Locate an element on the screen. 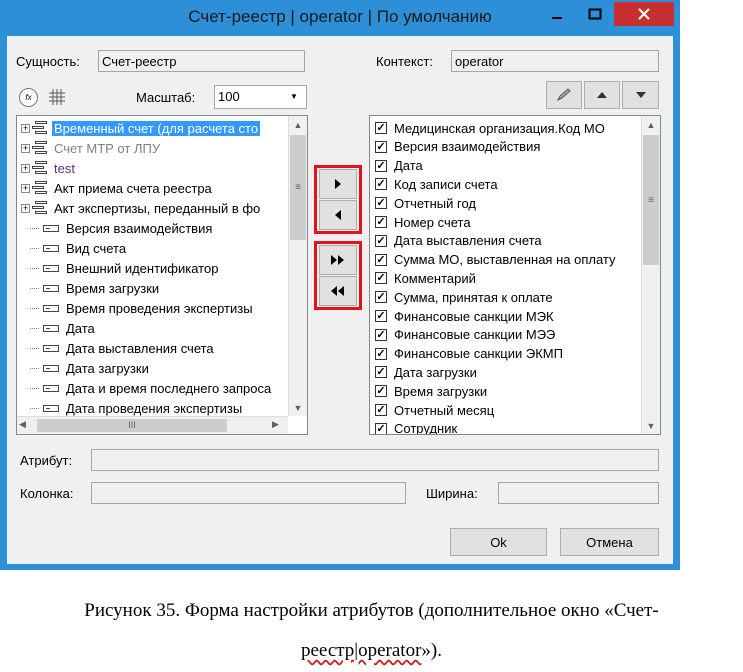 This screenshot has height=672, width=743. attribute-list-item: ✓ Сумма, принятая к оплате is located at coordinates (461, 297).